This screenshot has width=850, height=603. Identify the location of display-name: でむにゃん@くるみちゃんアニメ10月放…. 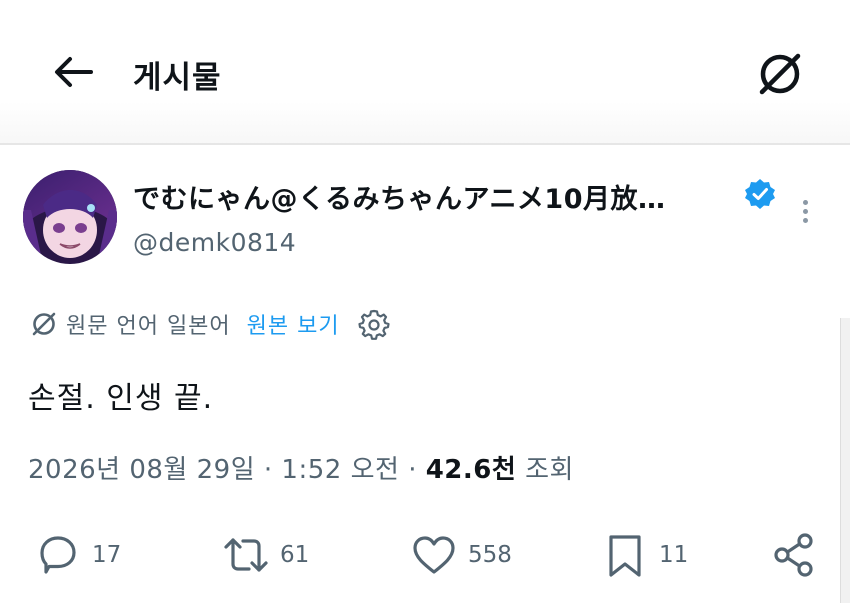
(399, 196).